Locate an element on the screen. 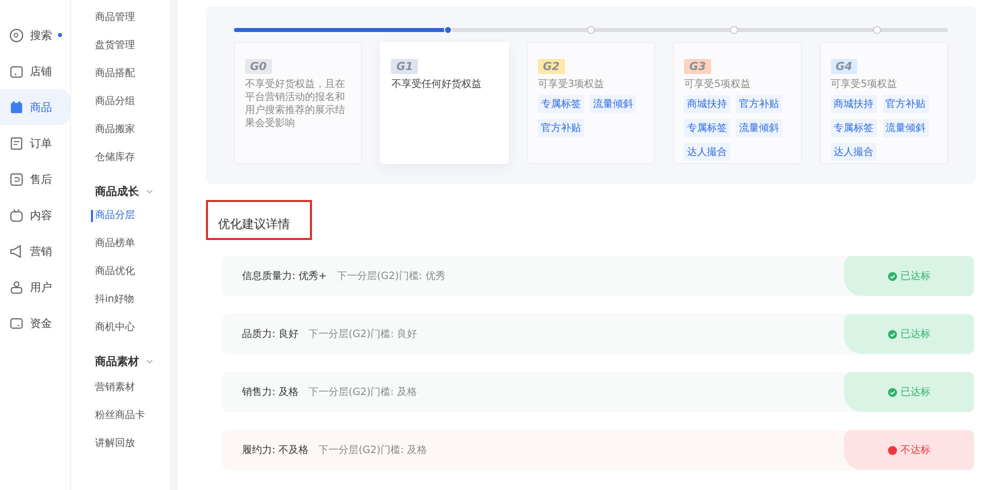  doc-icon is located at coordinates (16, 143).